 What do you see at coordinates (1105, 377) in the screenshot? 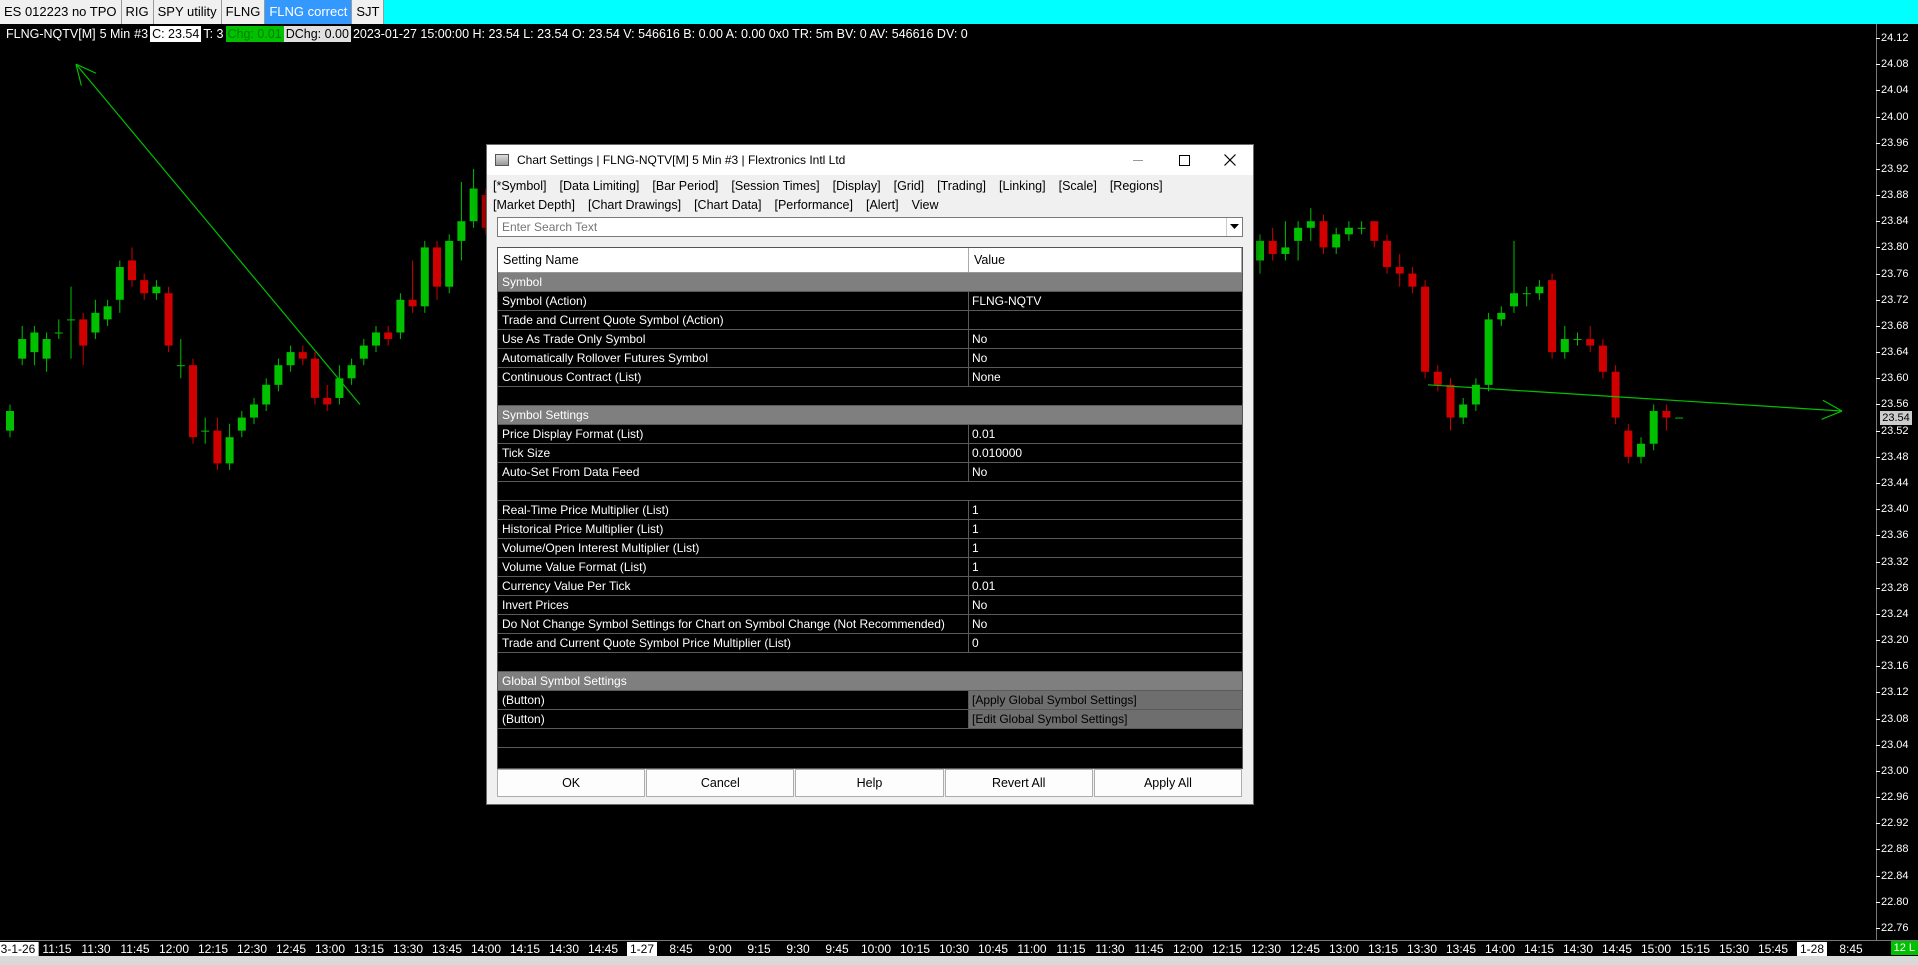
I see `setting-value: None` at bounding box center [1105, 377].